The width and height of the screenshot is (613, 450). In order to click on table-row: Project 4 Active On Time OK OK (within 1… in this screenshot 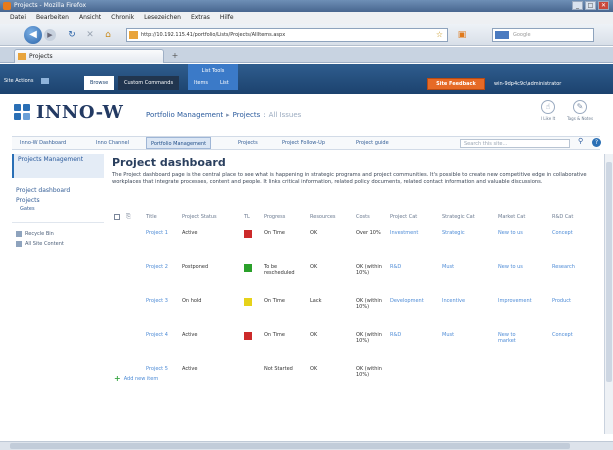, I will do `click(356, 345)`.